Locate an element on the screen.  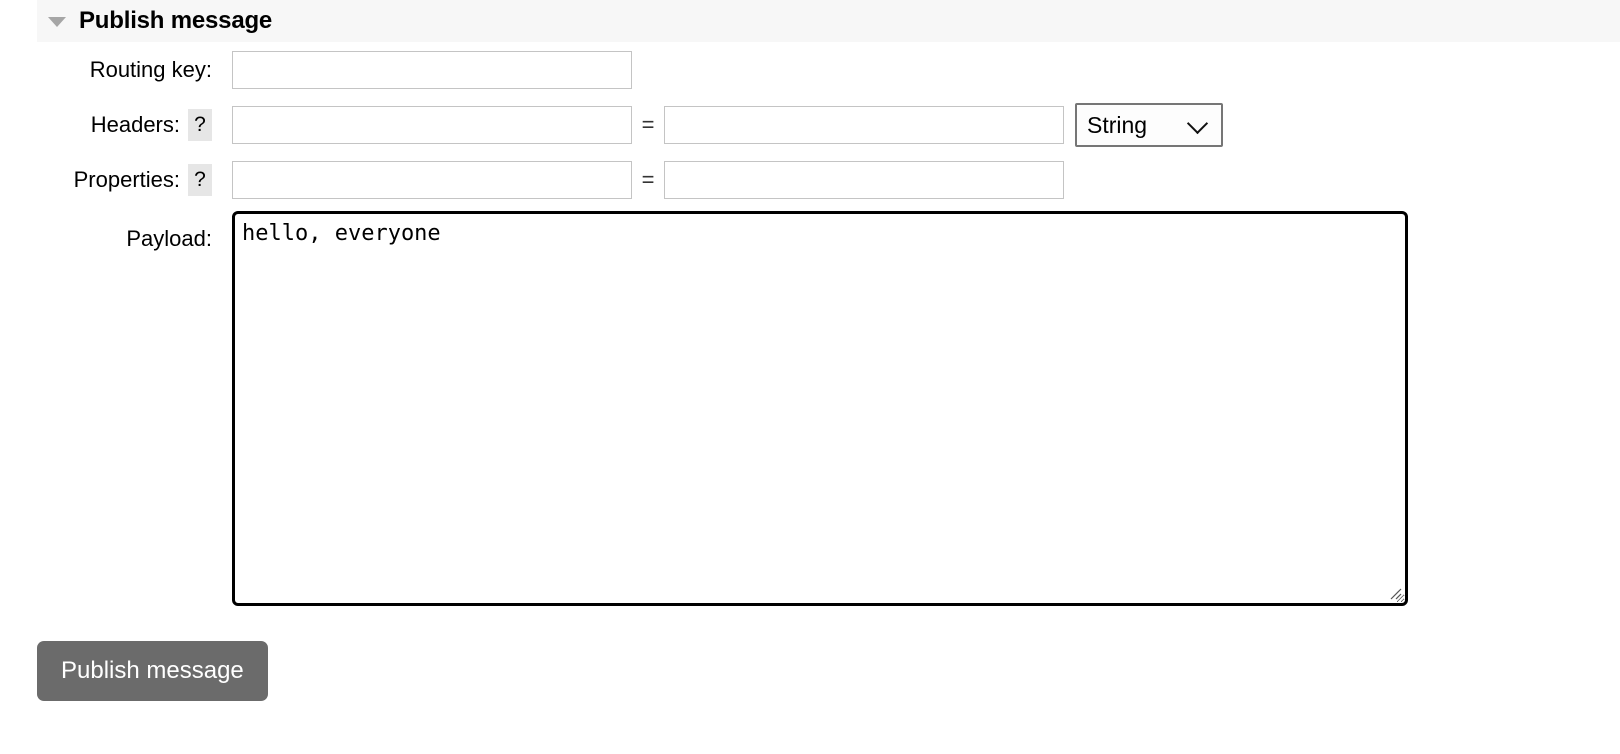
publish-message-button: Publish message is located at coordinates (152, 671).